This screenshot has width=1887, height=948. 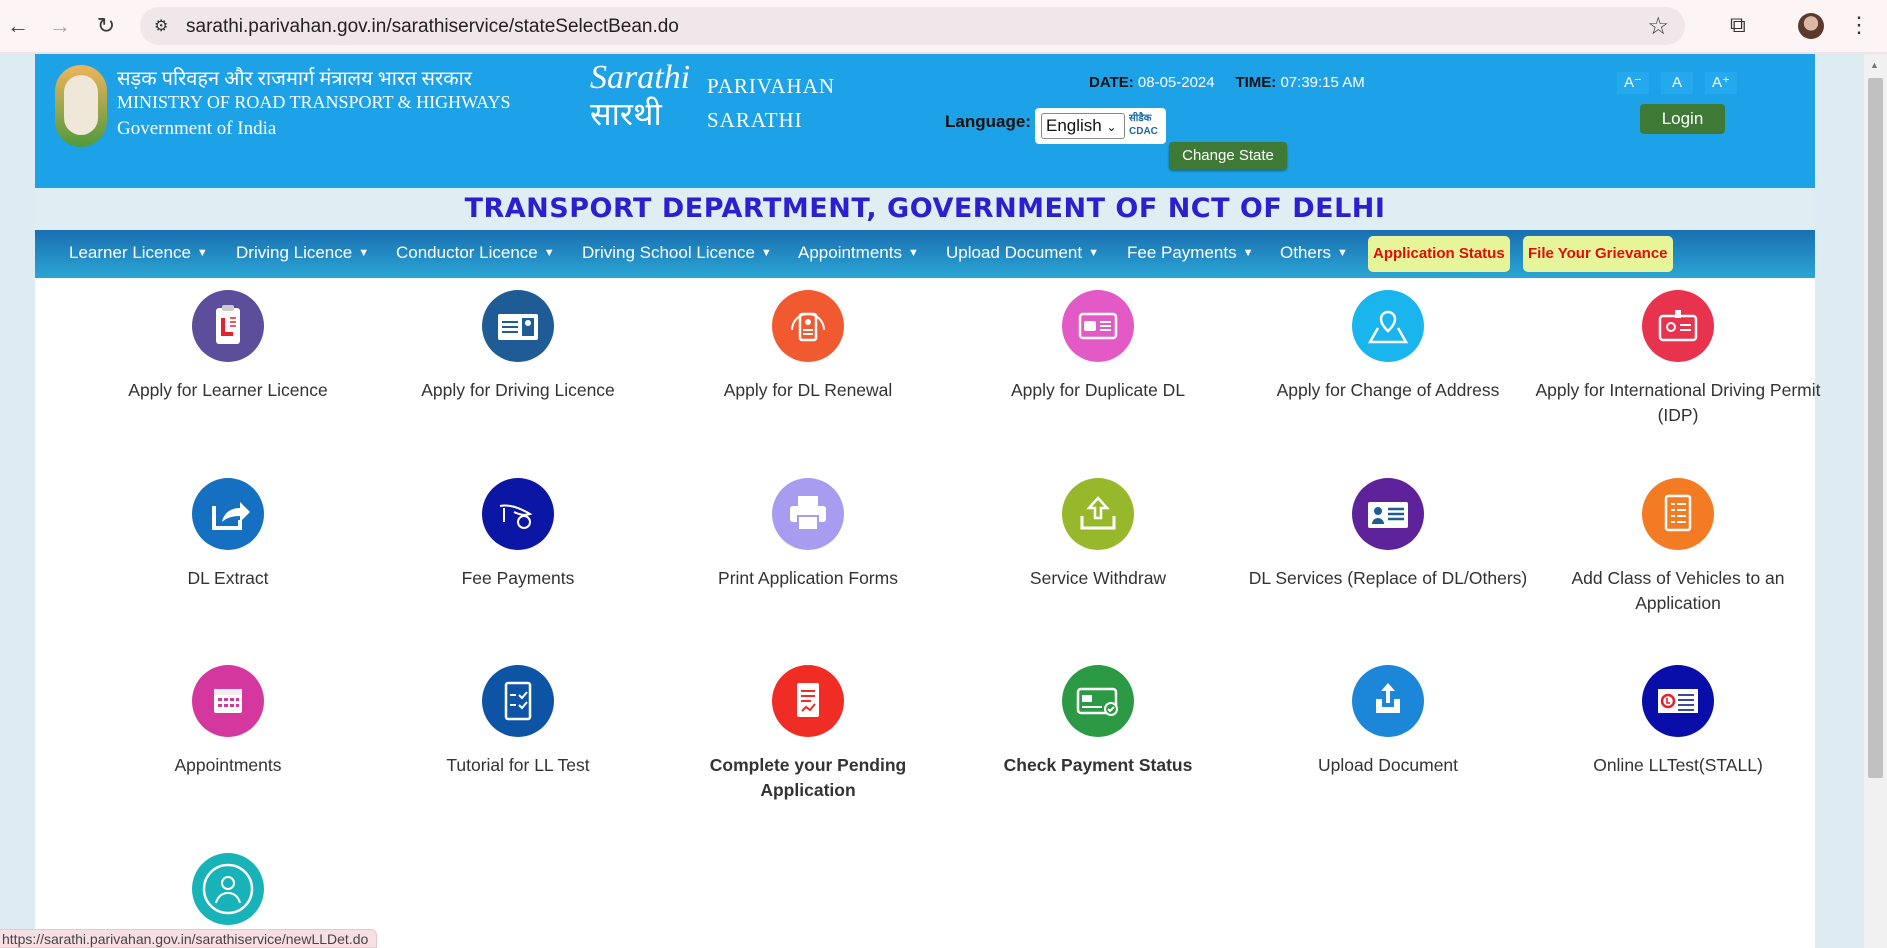 What do you see at coordinates (677, 253) in the screenshot?
I see `menu-driving-school-licence: Driving School Licence ▼` at bounding box center [677, 253].